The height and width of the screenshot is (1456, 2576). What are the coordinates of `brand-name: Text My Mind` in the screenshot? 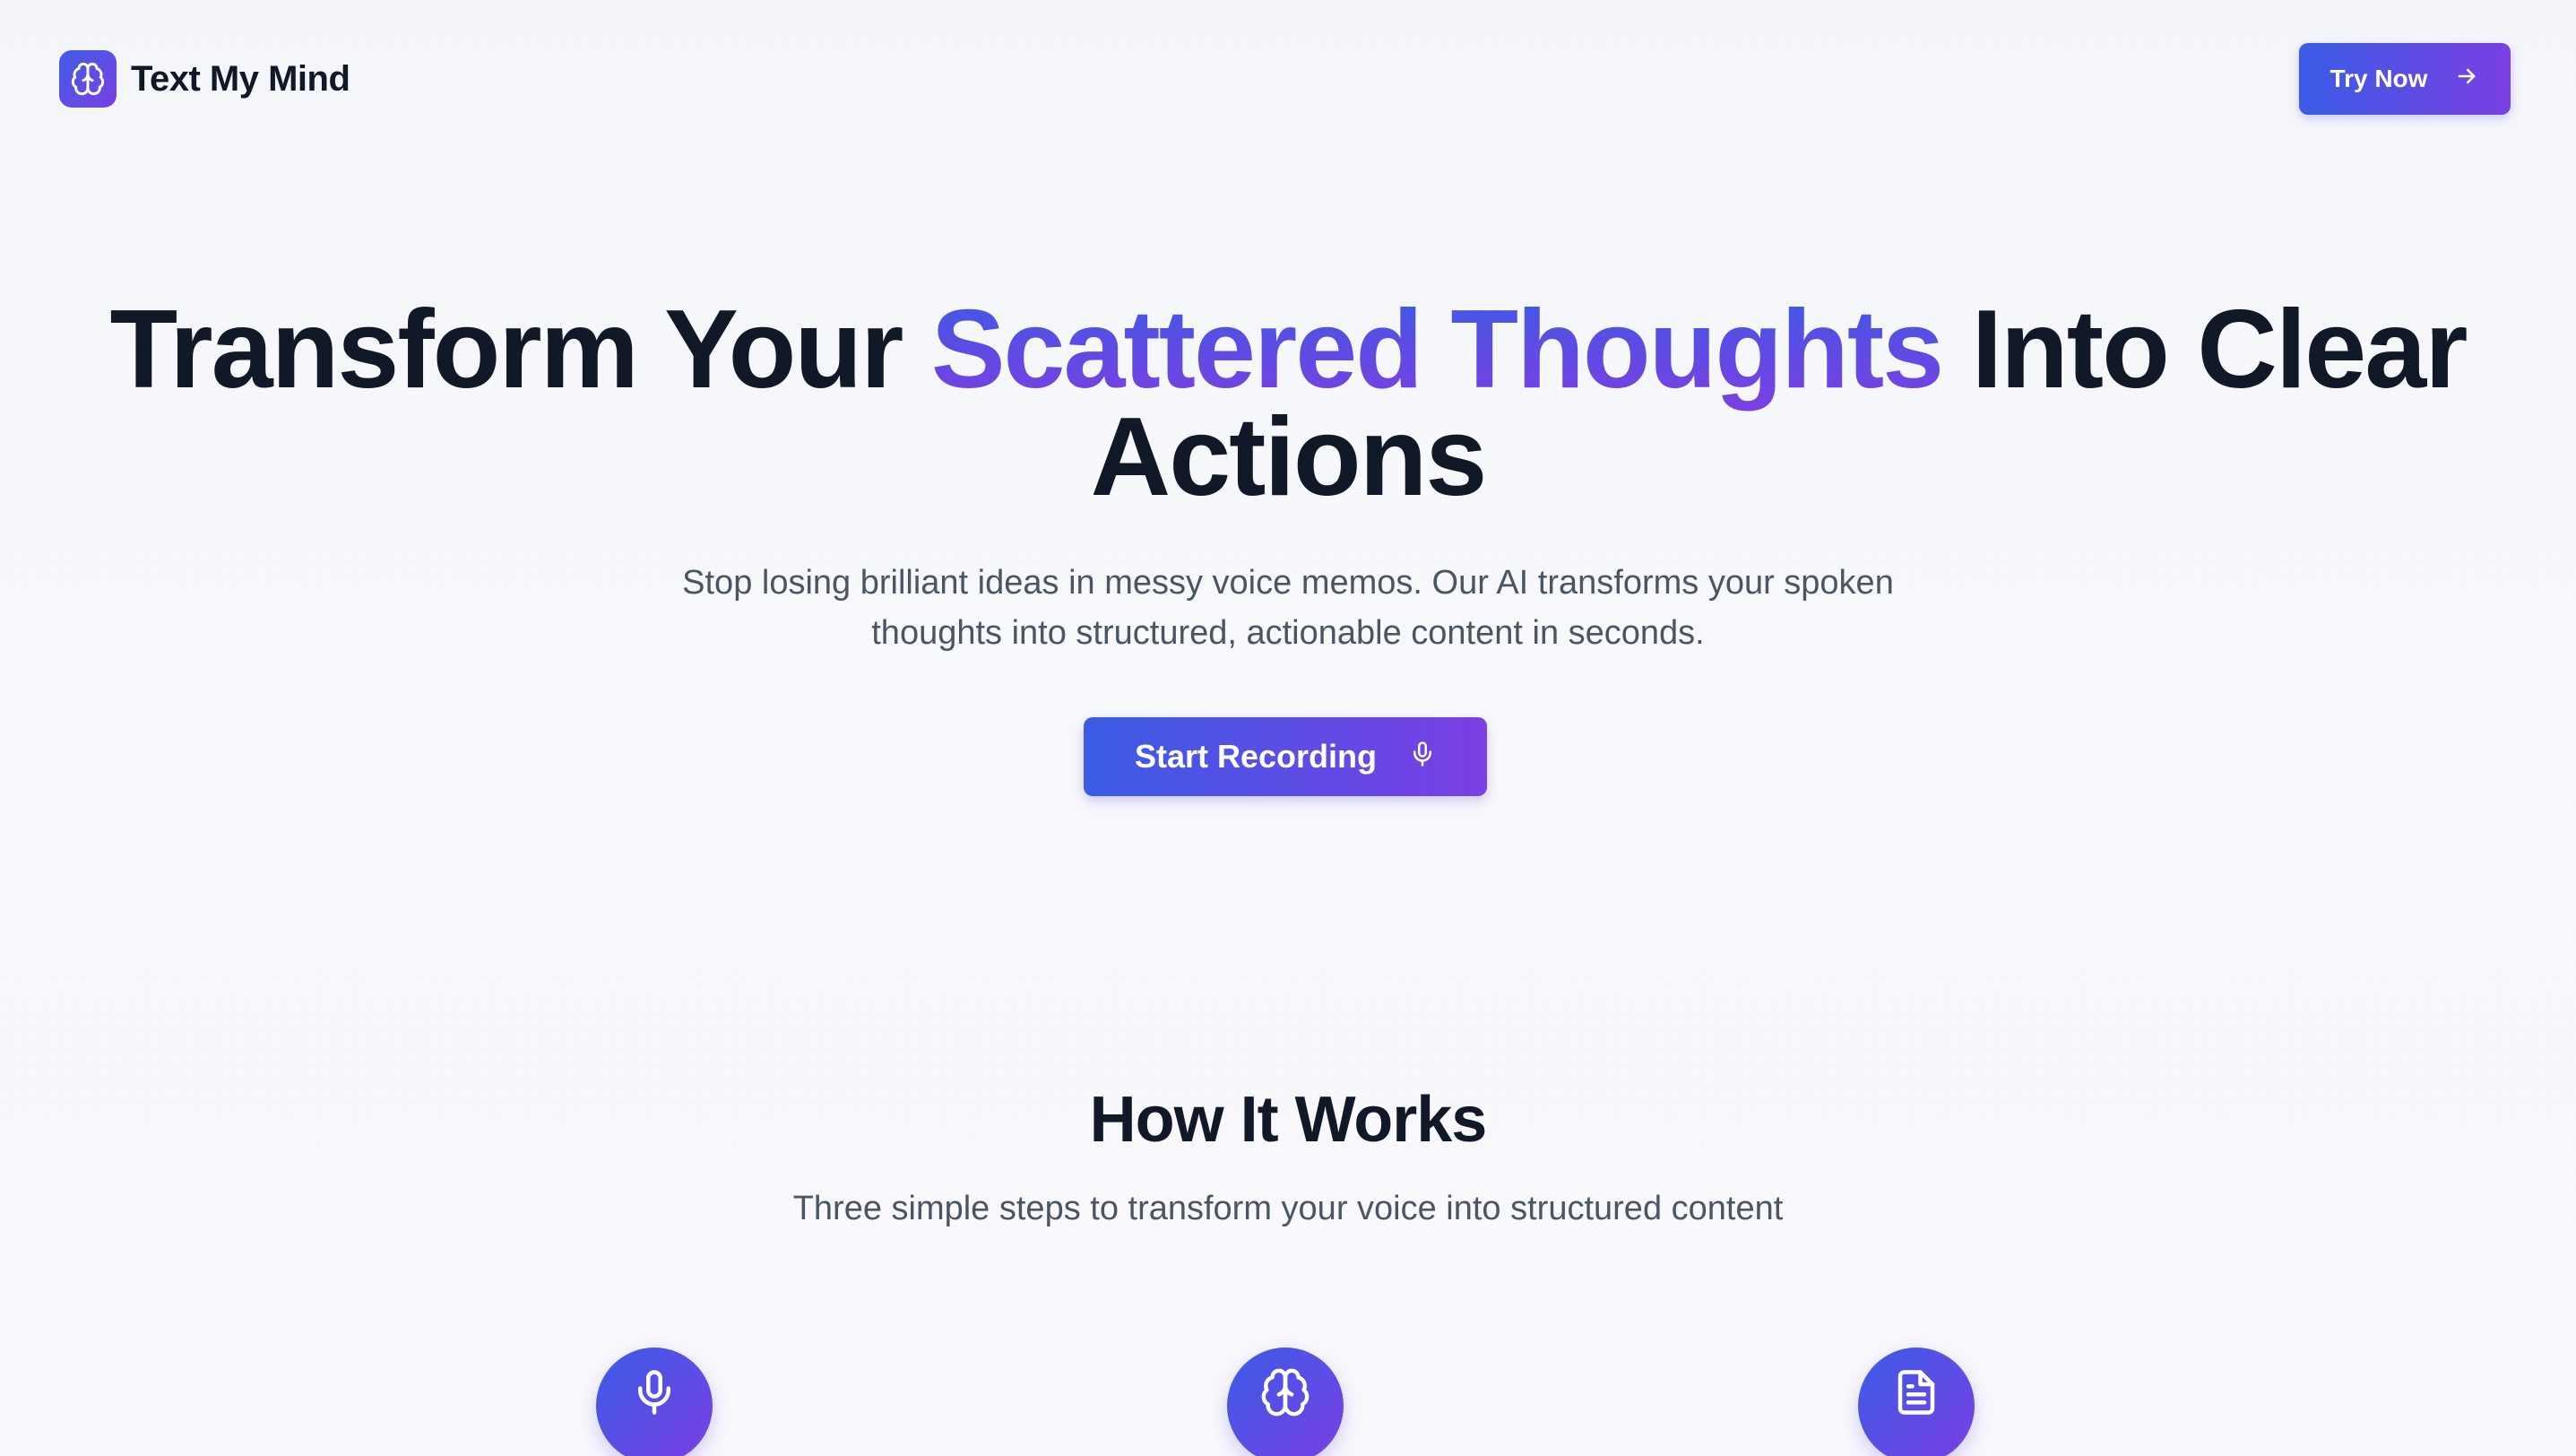 It's located at (240, 78).